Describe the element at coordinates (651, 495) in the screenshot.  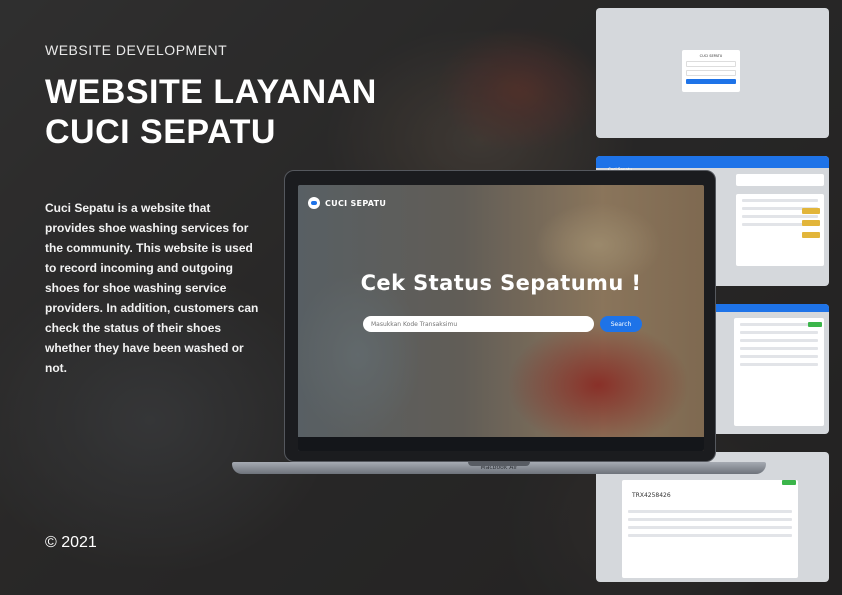
I see `mini-transaction-code: TRX4258426` at that location.